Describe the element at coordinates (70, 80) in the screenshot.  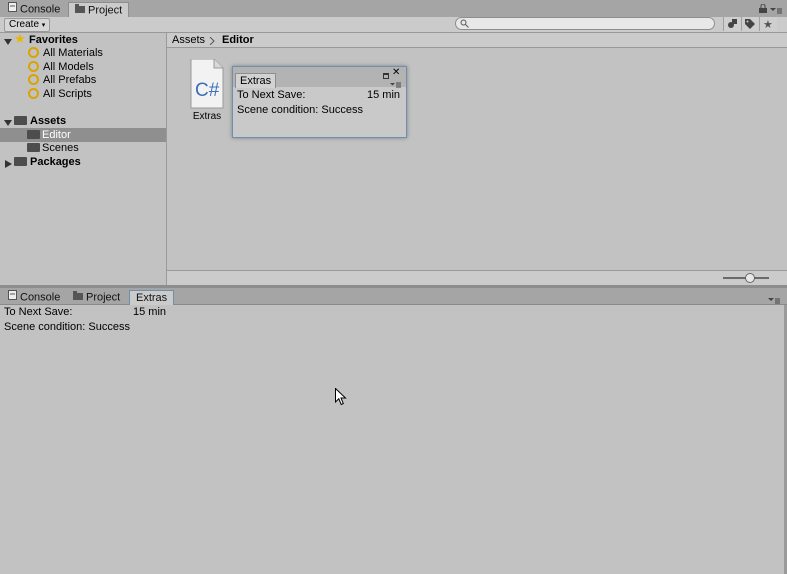
I see `tree-item-label: All Prefabs` at that location.